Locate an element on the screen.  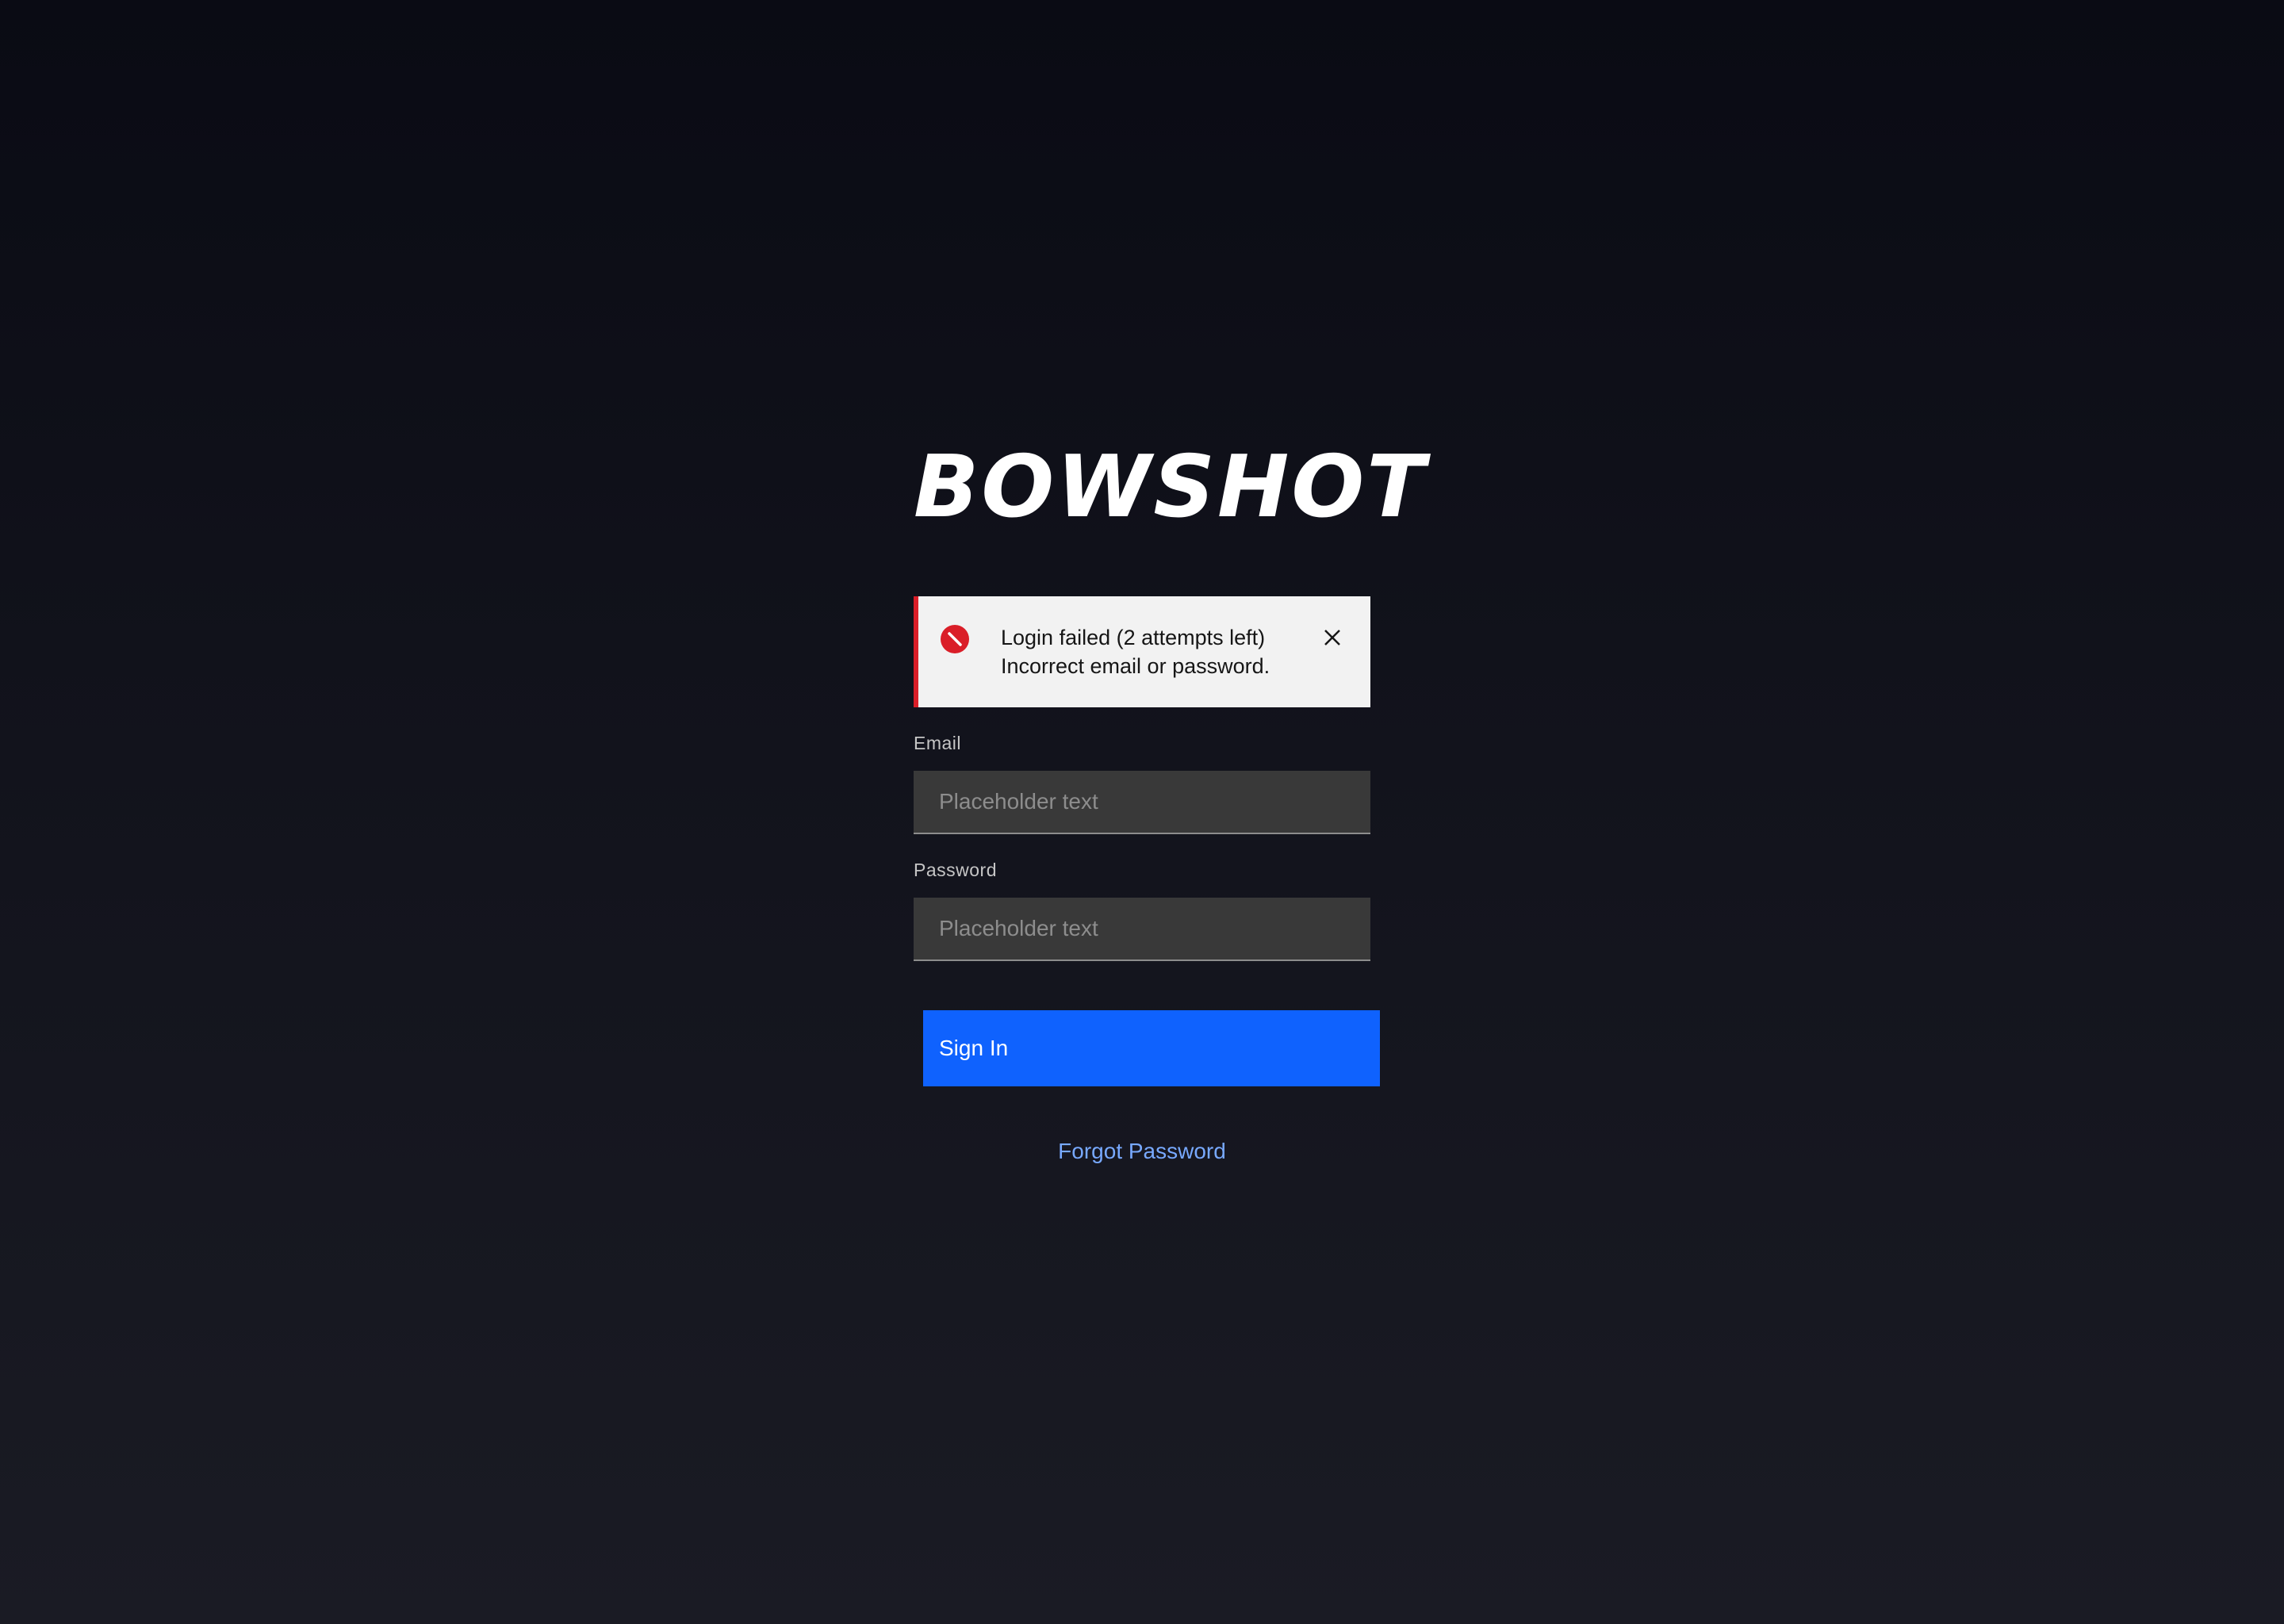
brand-logo: BOWSHOT is located at coordinates (1171, 487).